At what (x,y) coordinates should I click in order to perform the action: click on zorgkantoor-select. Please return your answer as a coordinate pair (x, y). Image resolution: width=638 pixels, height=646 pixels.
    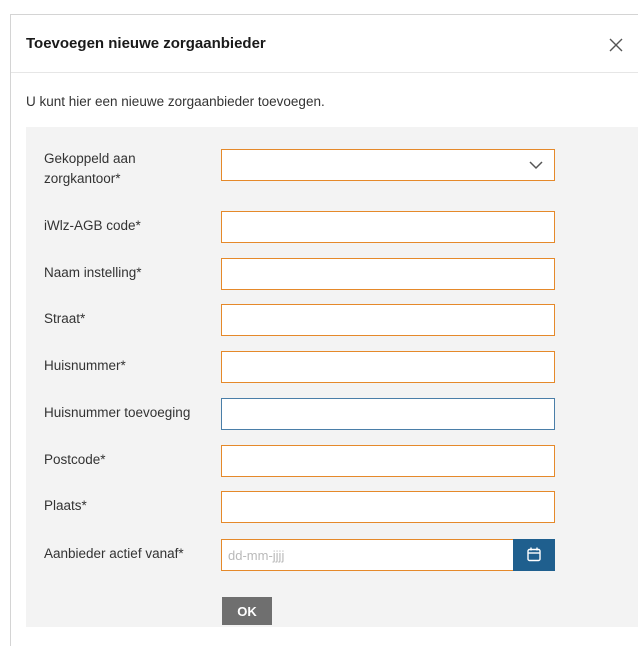
    Looking at the image, I should click on (388, 165).